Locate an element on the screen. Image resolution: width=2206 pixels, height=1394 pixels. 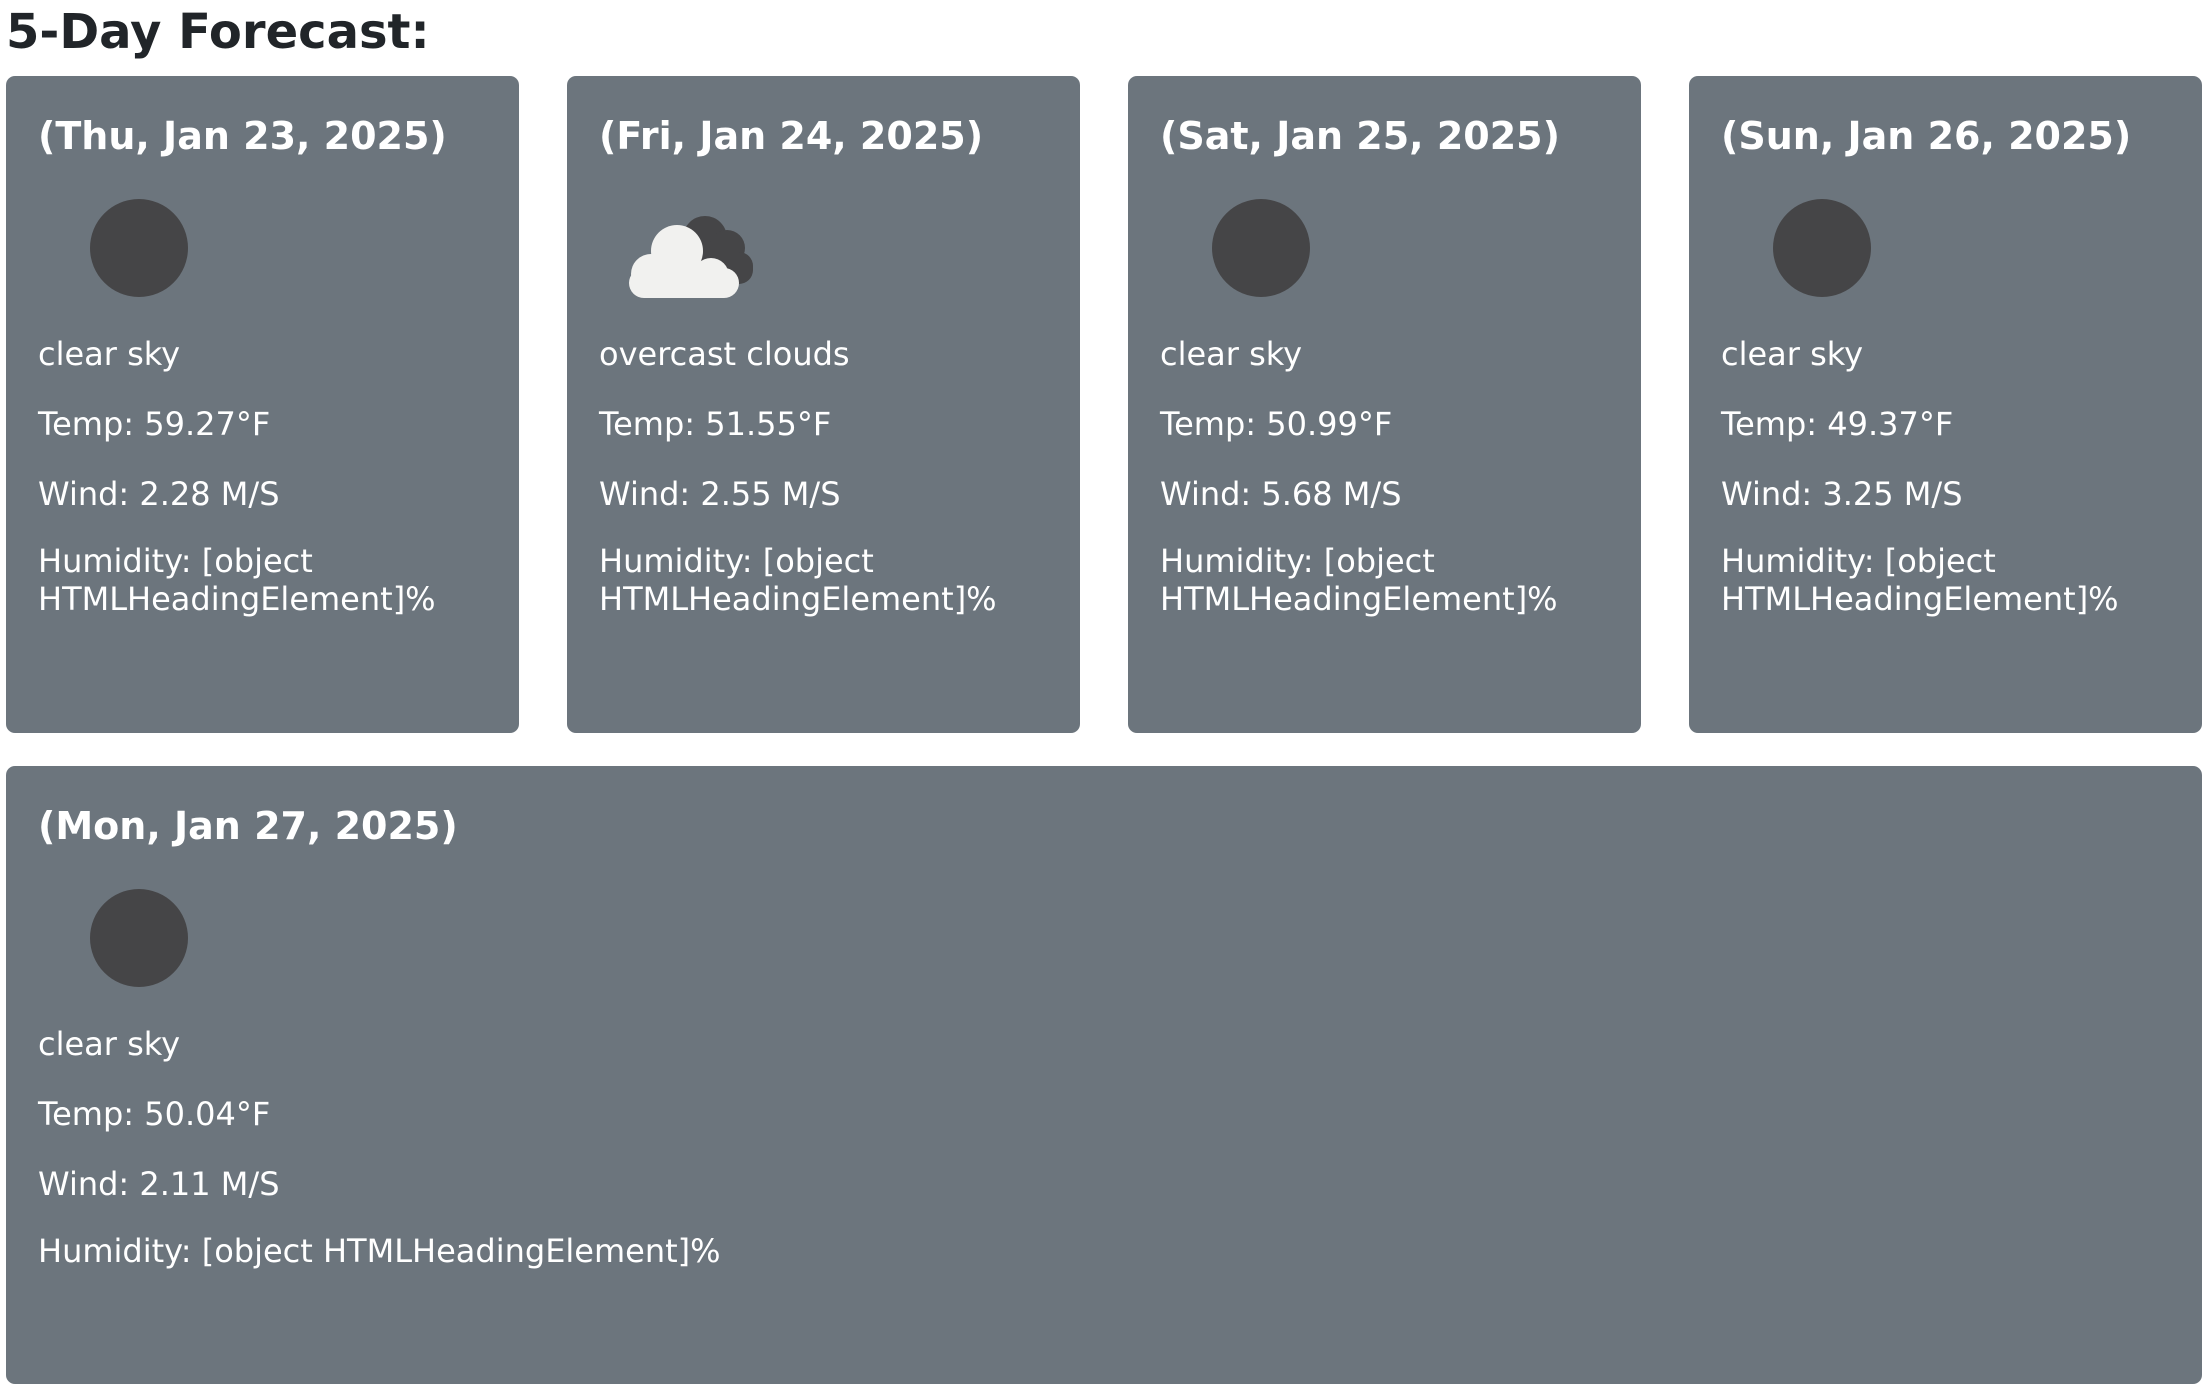
wind: Wind: 2.55 M/S is located at coordinates (720, 494).